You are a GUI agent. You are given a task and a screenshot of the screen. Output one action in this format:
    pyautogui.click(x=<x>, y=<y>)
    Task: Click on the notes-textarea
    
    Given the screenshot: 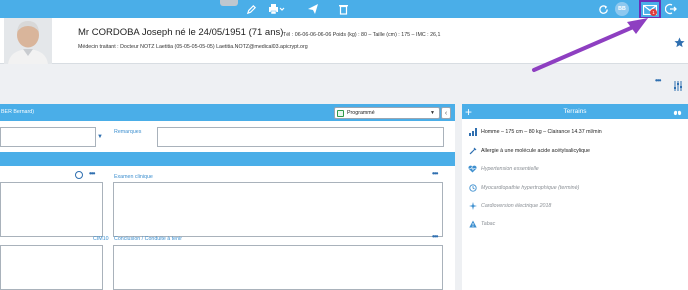 What is the action you would take?
    pyautogui.click(x=51, y=209)
    